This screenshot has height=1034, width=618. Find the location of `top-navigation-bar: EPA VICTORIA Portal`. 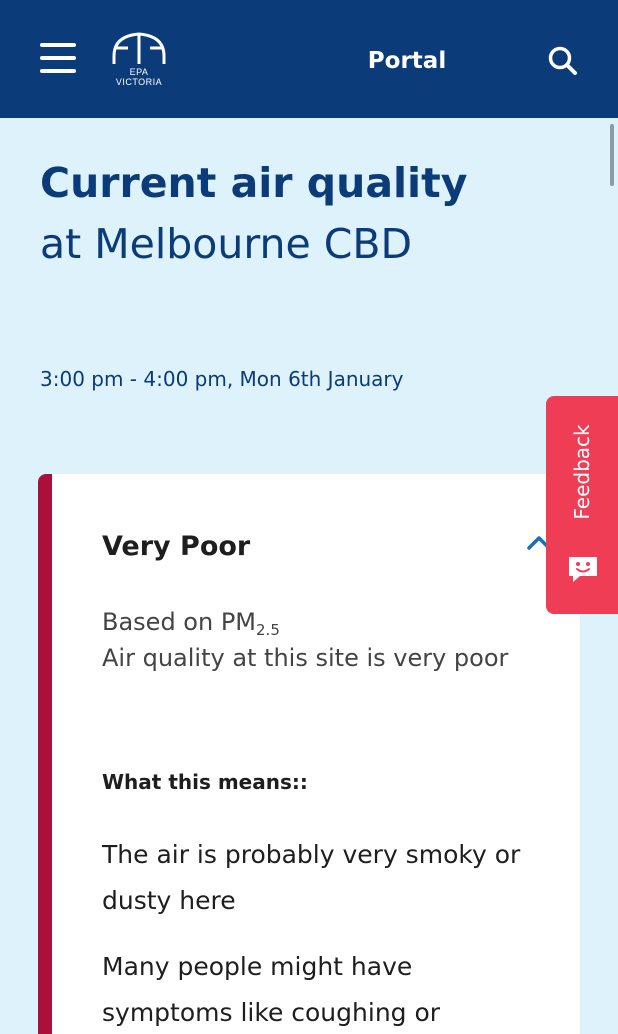

top-navigation-bar: EPA VICTORIA Portal is located at coordinates (309, 59).